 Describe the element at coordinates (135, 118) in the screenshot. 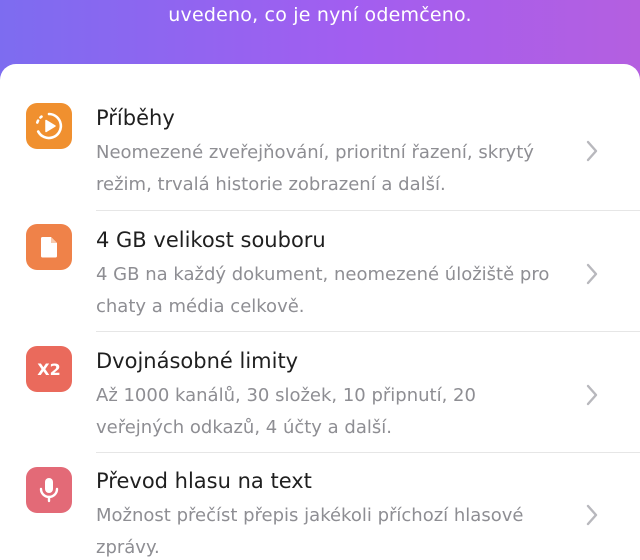

I see `feature-title: Příběhy` at that location.